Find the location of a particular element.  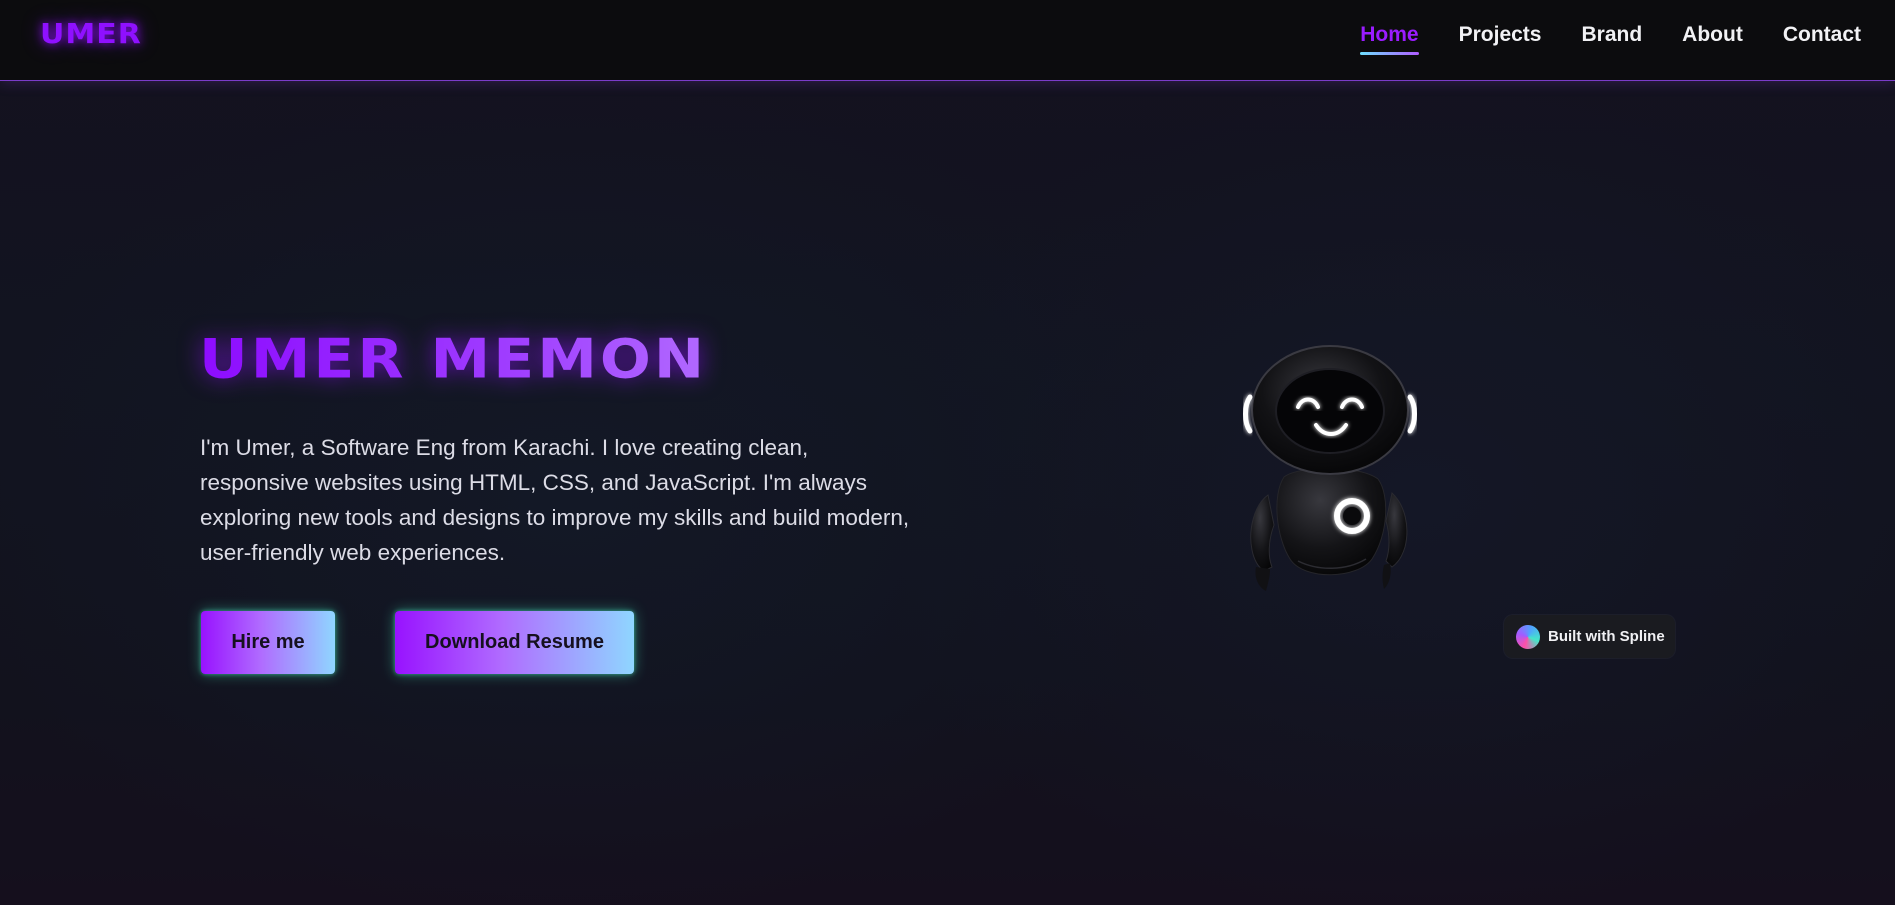

navbar: UMER Home Projects Brand About Contact is located at coordinates (947, 40).